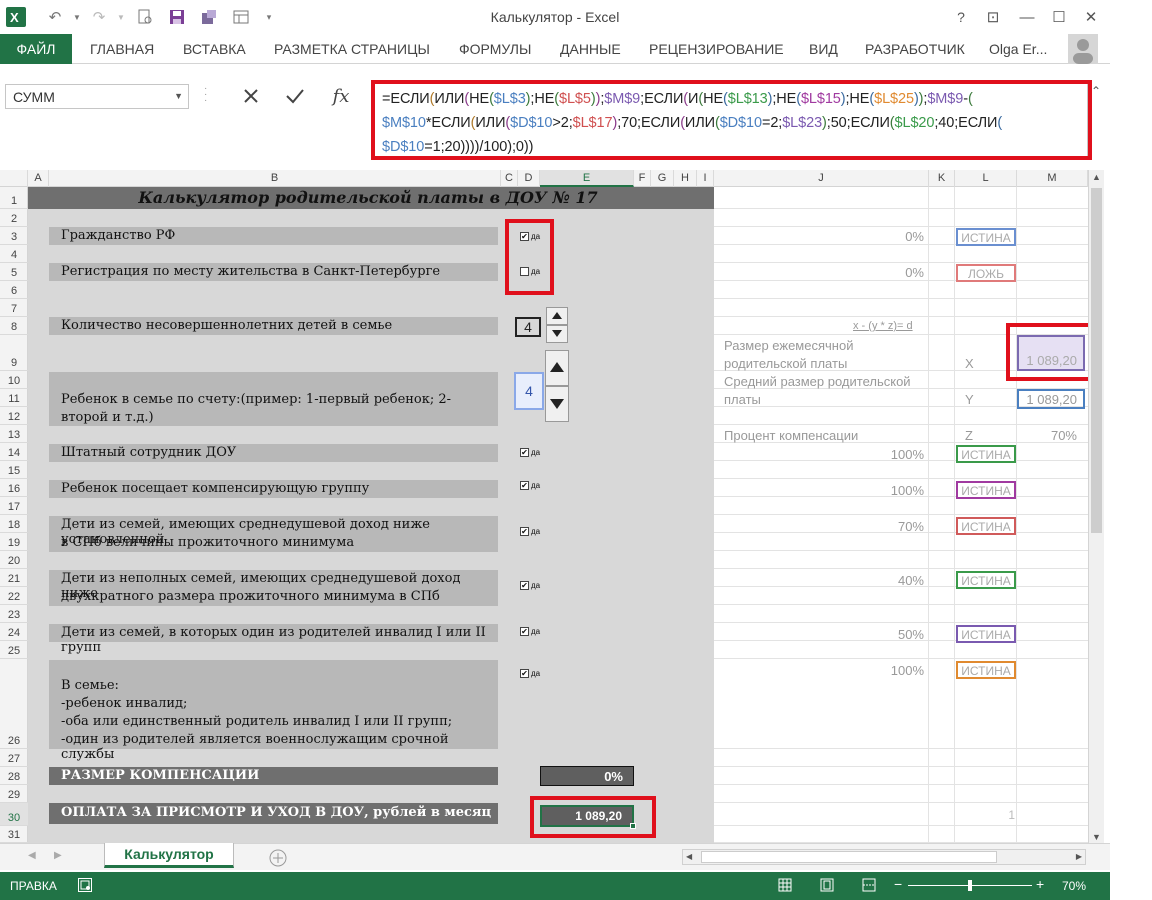 The image size is (1152, 900). Describe the element at coordinates (785, 885) in the screenshot. I see `normal-view-icon` at that location.